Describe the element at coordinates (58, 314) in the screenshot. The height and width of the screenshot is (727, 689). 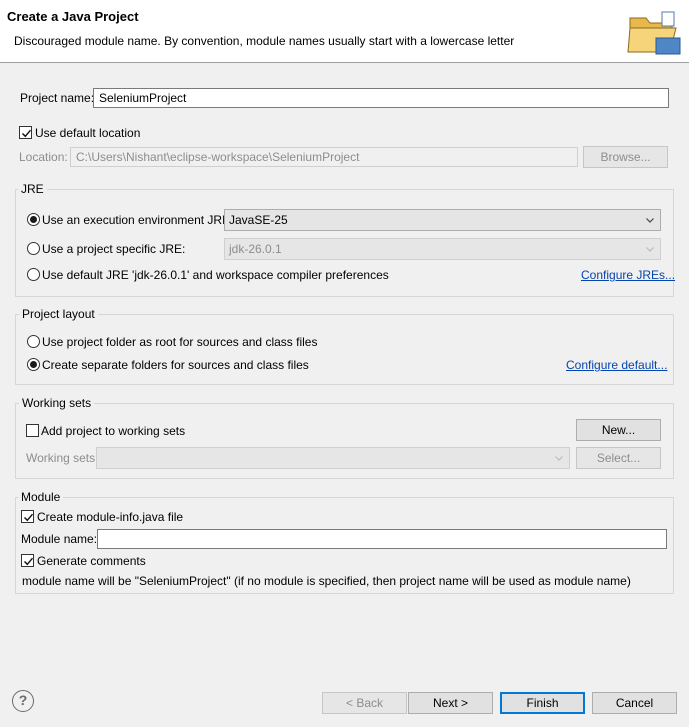
I see `project-layout-group-title: Project layout` at that location.